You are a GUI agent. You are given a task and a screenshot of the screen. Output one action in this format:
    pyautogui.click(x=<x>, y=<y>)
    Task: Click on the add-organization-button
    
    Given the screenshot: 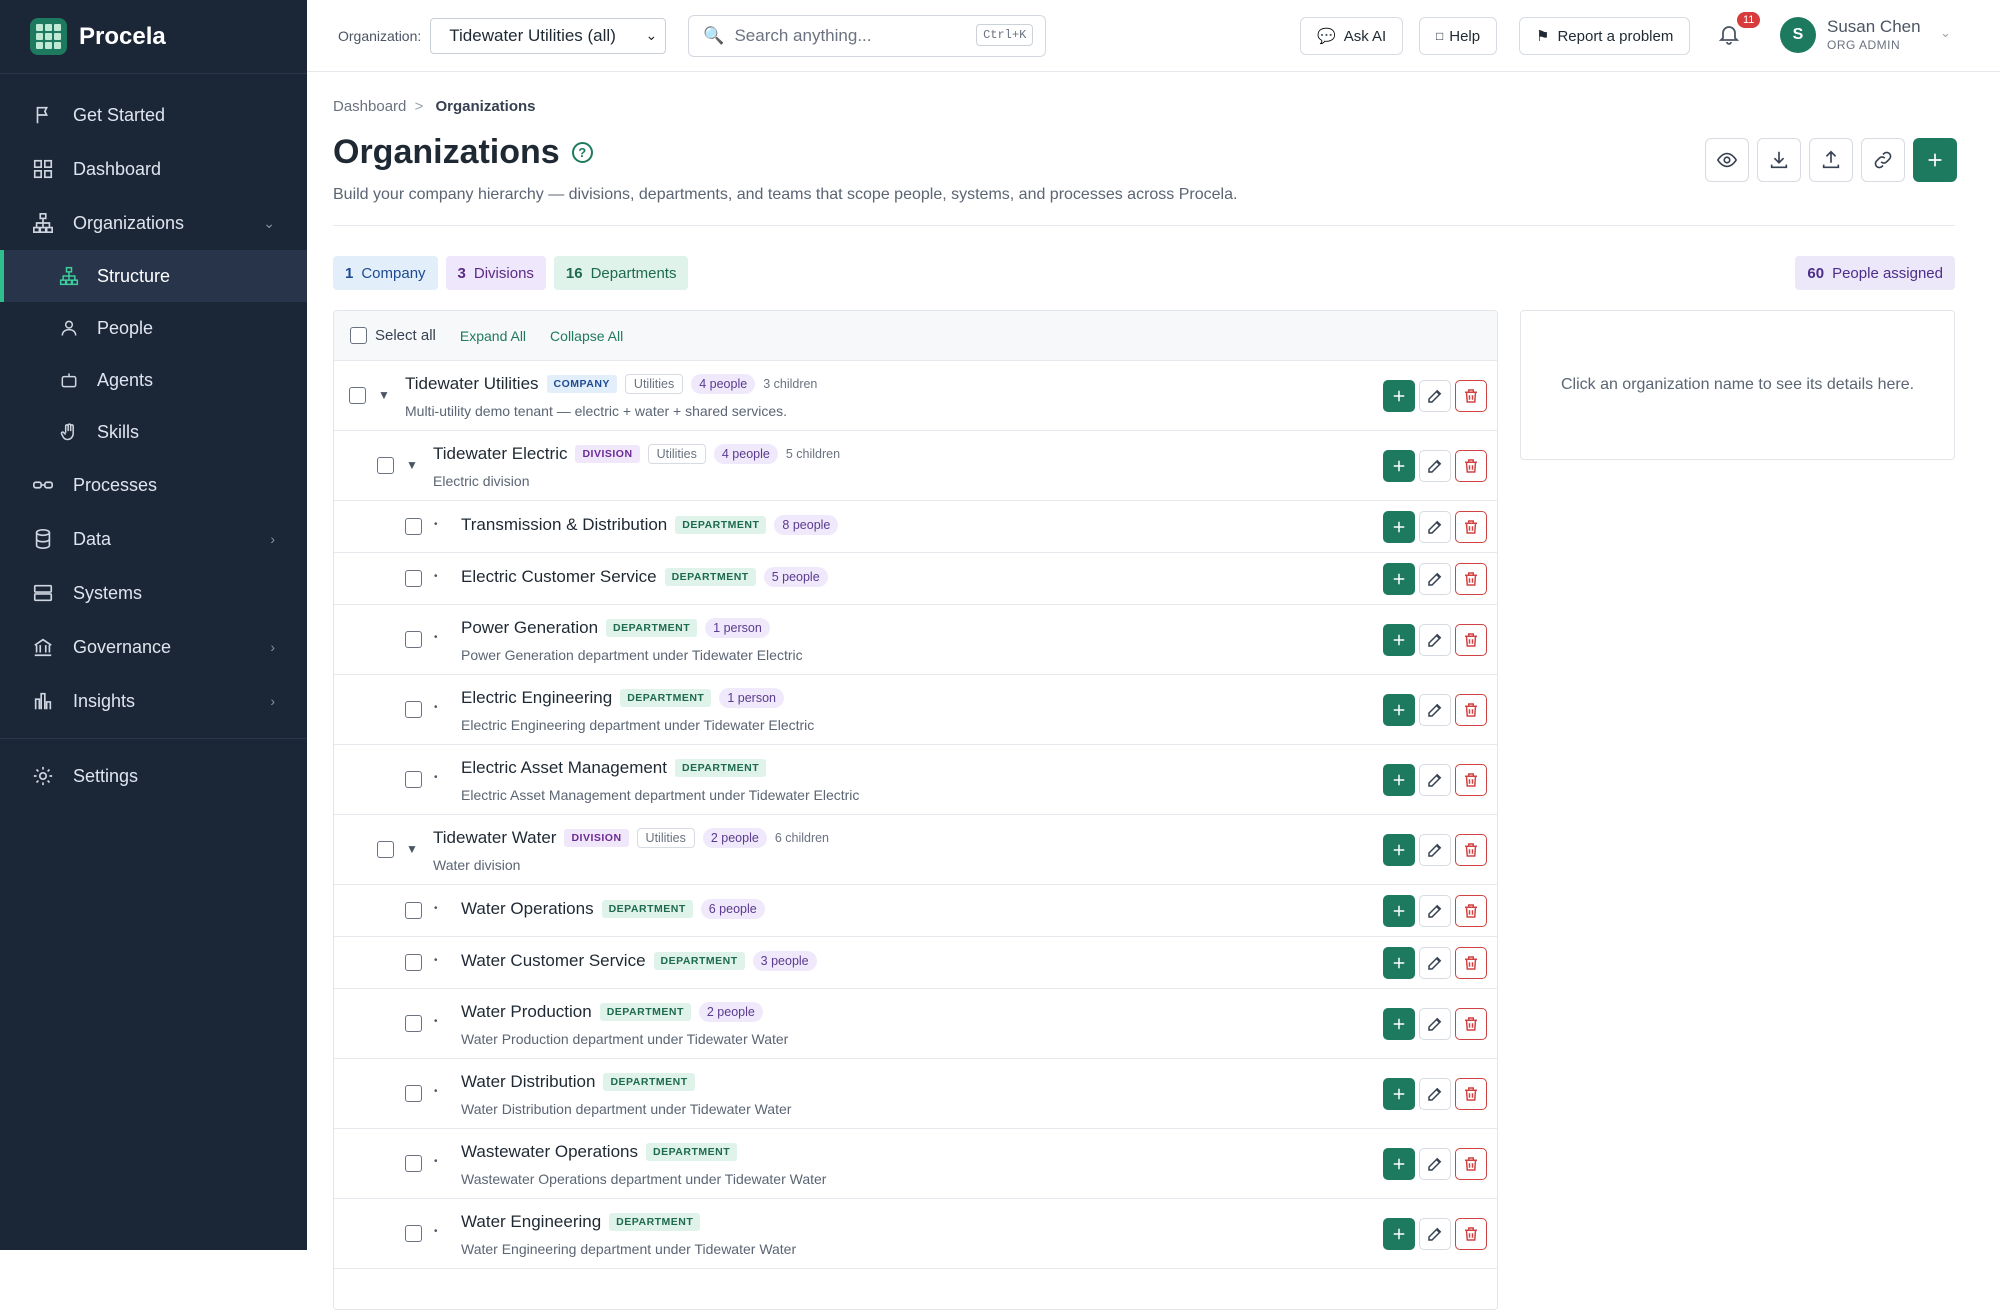 What is the action you would take?
    pyautogui.click(x=1935, y=160)
    